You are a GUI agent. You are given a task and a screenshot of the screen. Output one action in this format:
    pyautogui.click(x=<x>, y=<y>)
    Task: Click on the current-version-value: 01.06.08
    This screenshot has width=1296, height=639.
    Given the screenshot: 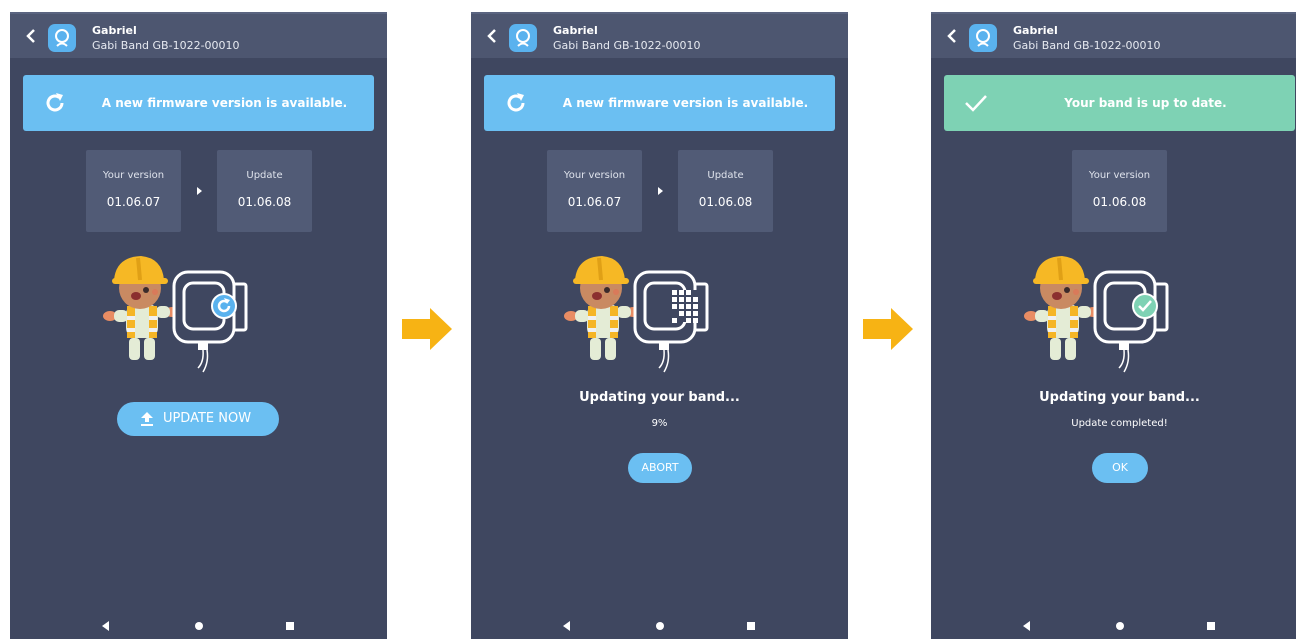 What is the action you would take?
    pyautogui.click(x=1119, y=202)
    